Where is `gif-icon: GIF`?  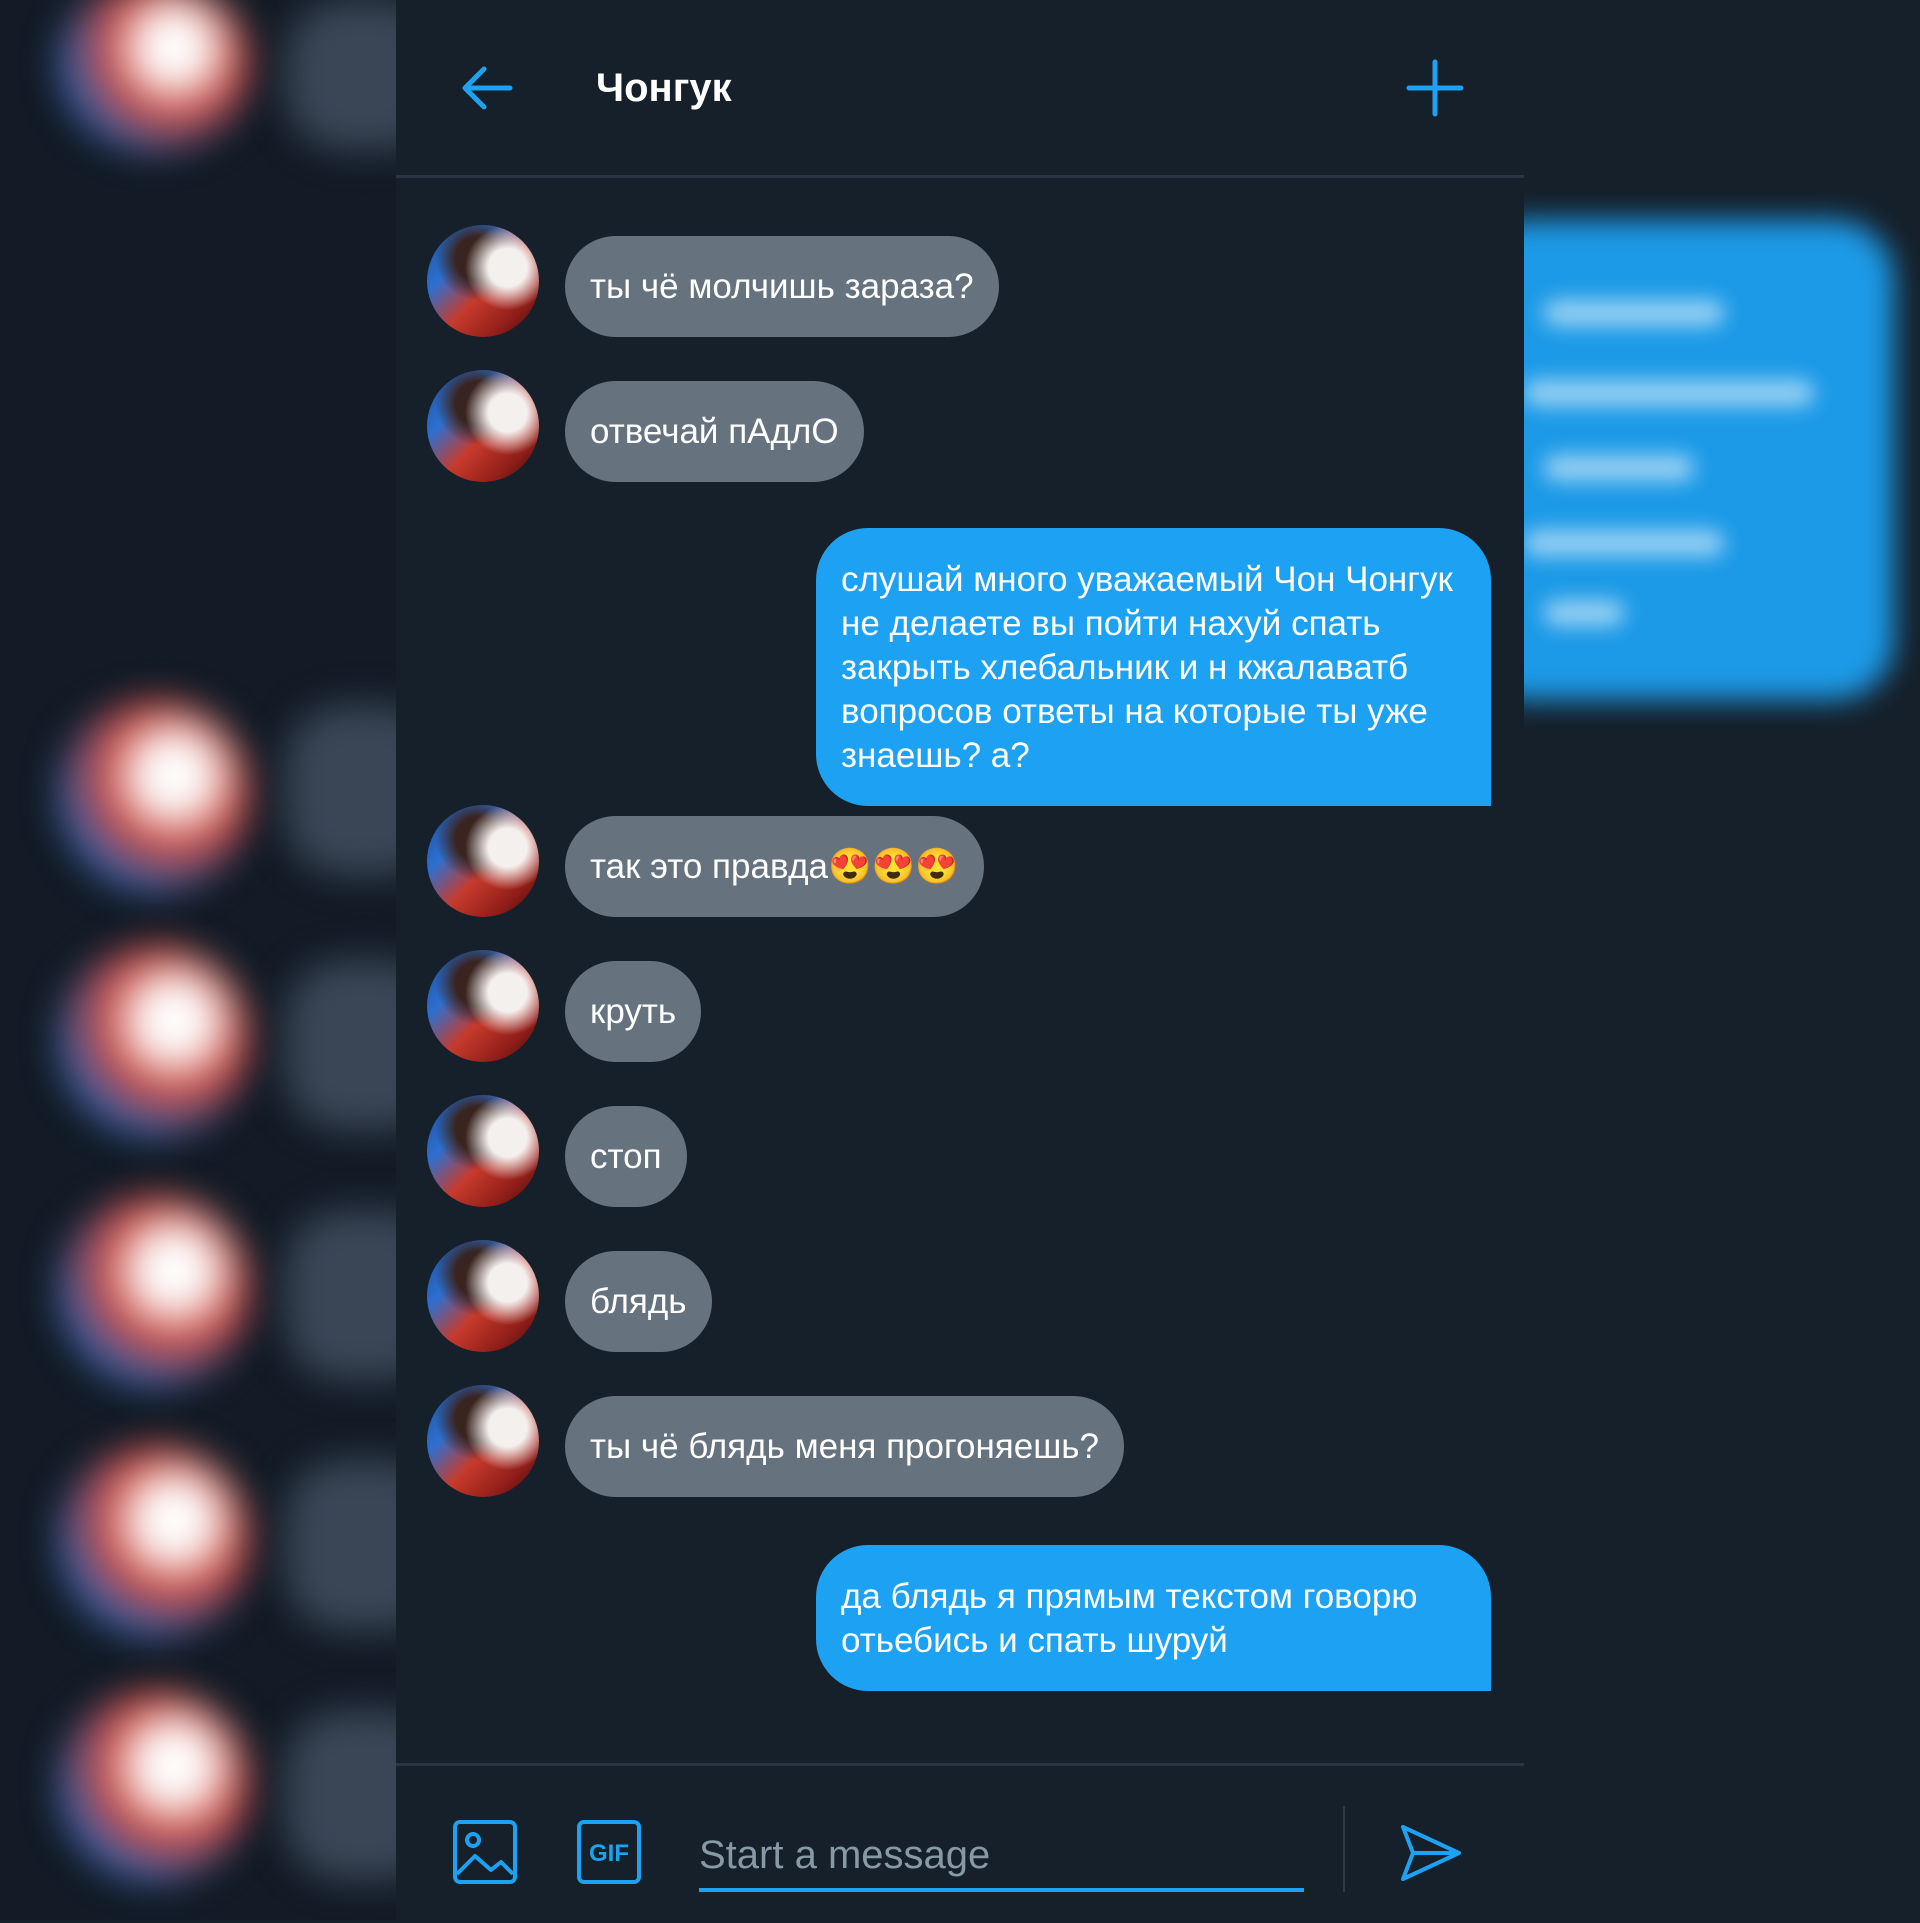 gif-icon: GIF is located at coordinates (609, 1852).